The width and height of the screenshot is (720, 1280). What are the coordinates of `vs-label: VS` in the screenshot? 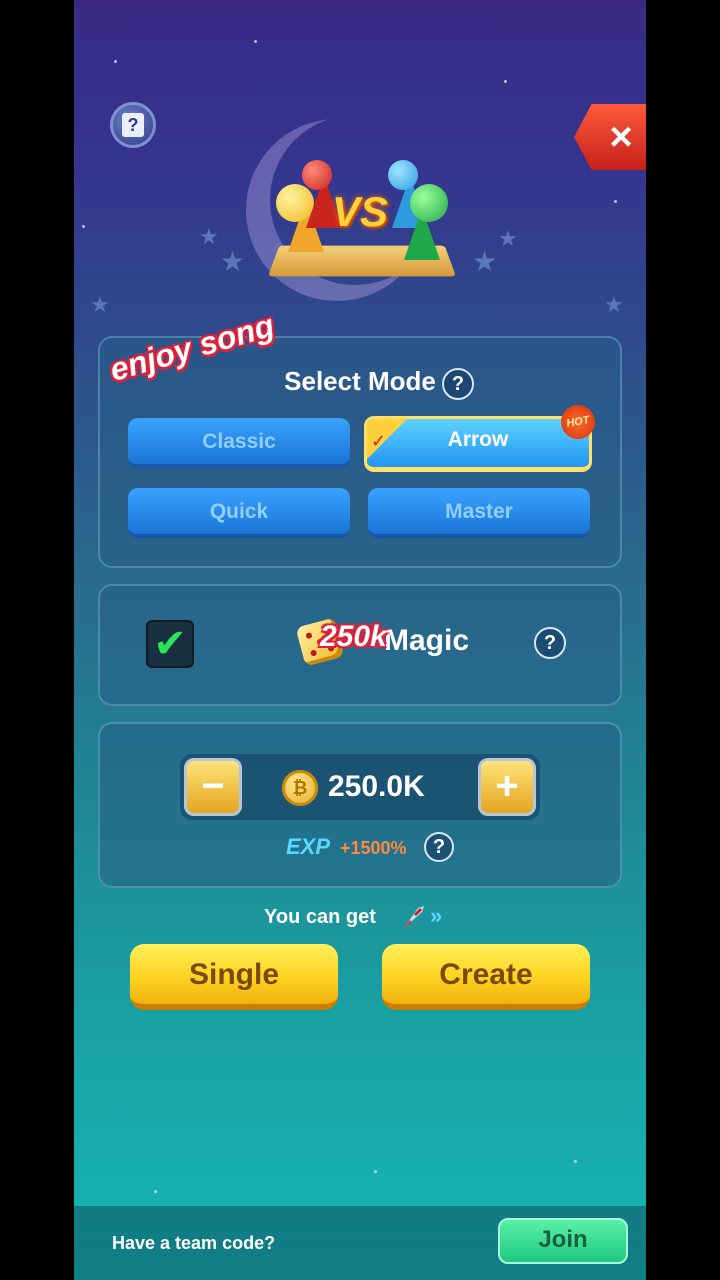 It's located at (360, 211).